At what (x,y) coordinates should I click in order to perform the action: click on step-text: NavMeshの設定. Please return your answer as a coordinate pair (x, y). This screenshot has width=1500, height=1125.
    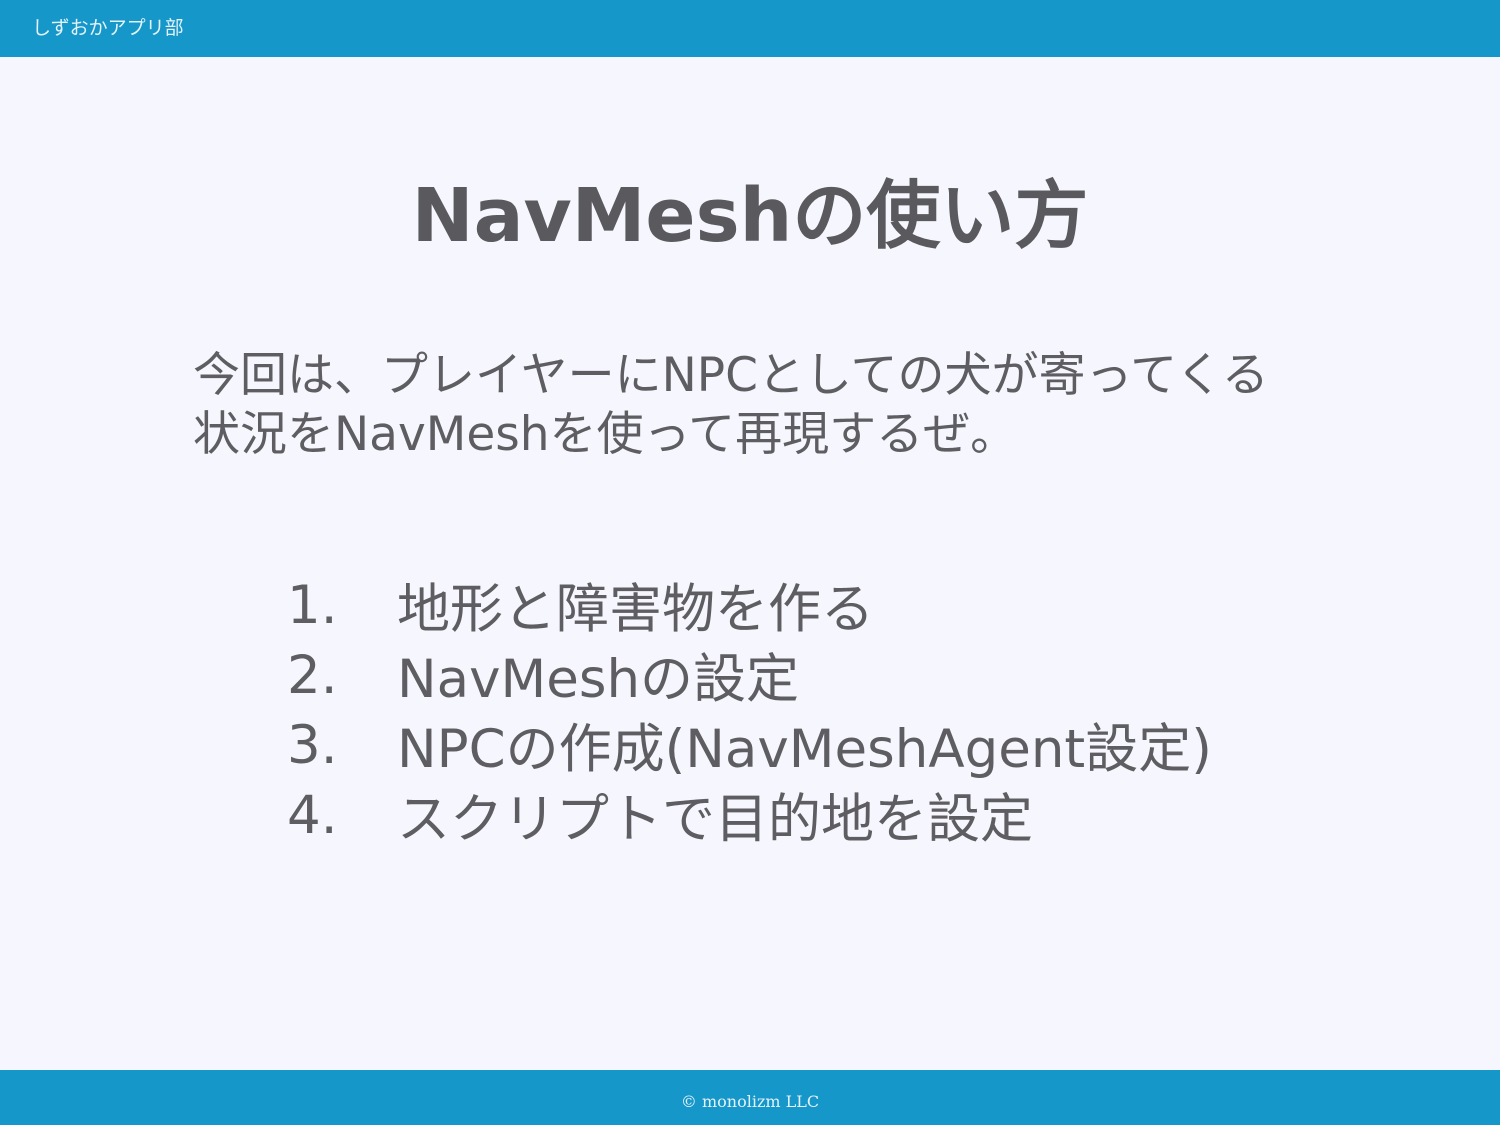
    Looking at the image, I should click on (598, 679).